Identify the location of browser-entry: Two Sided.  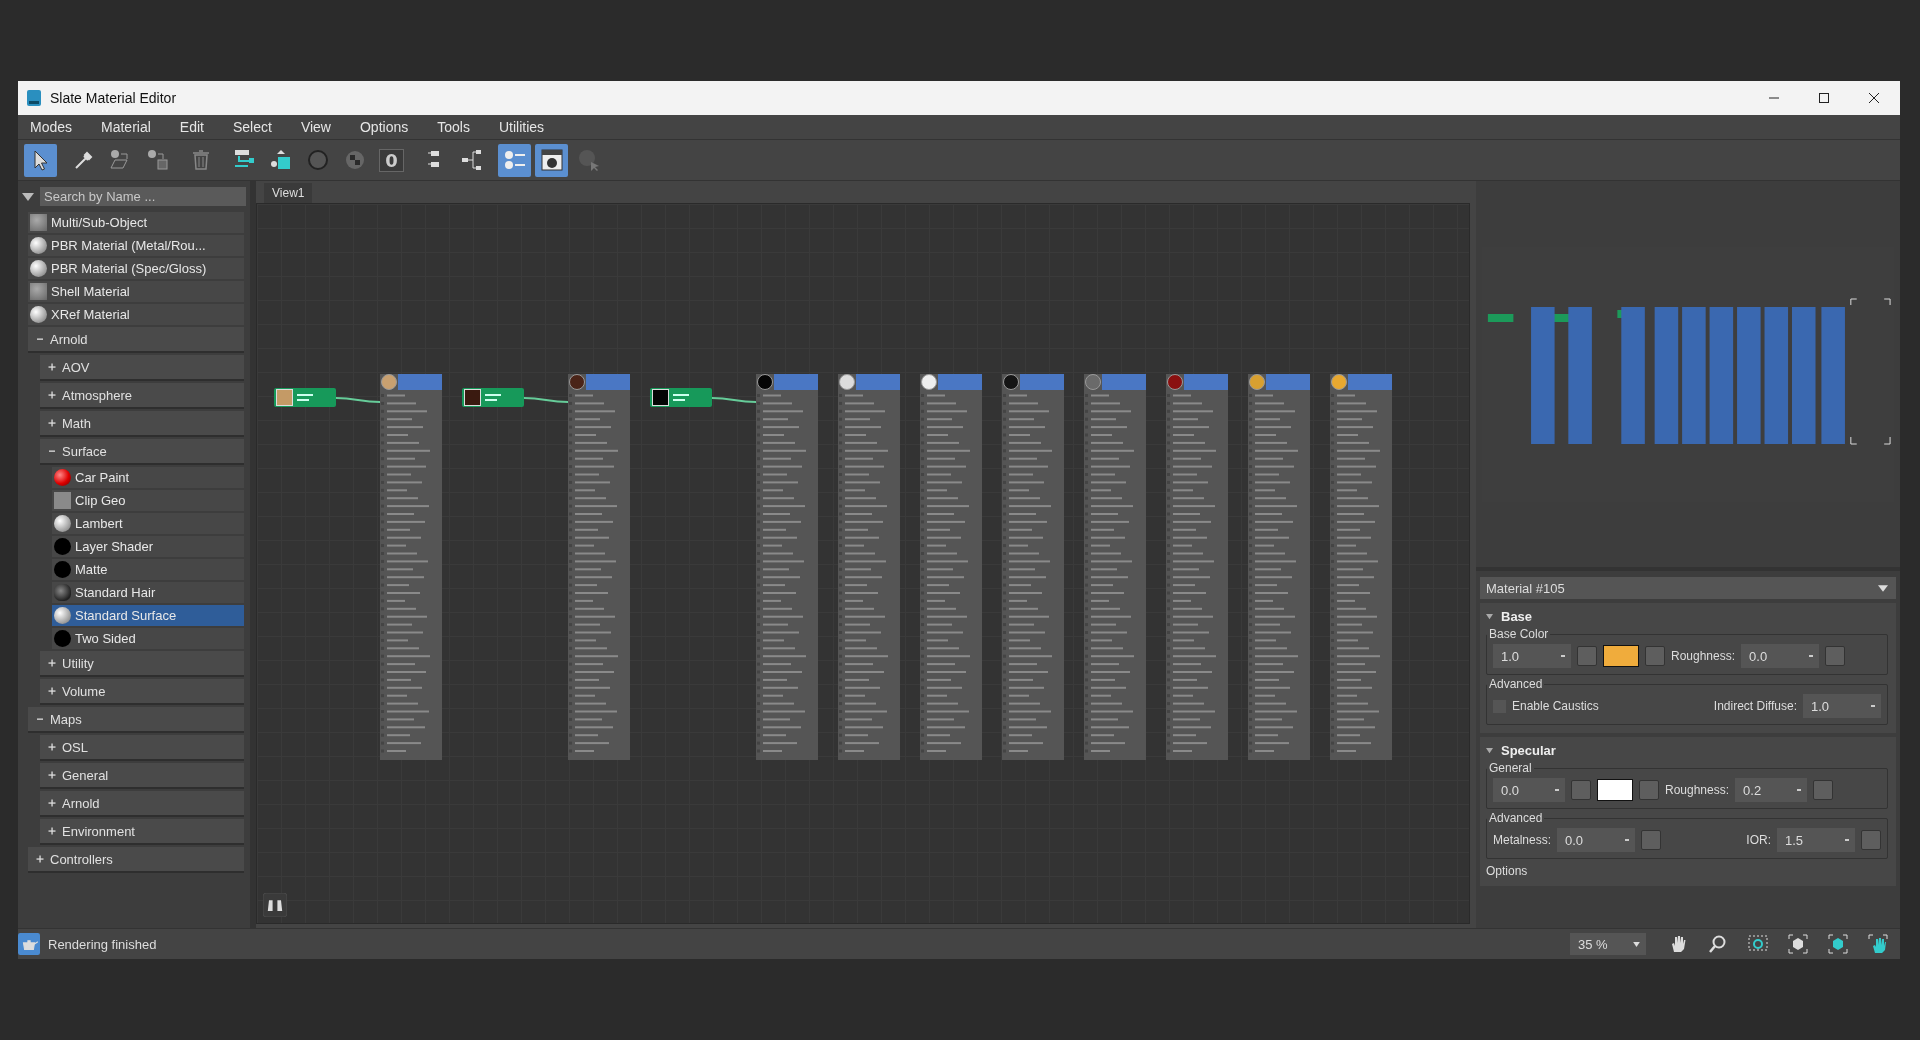
(148, 638).